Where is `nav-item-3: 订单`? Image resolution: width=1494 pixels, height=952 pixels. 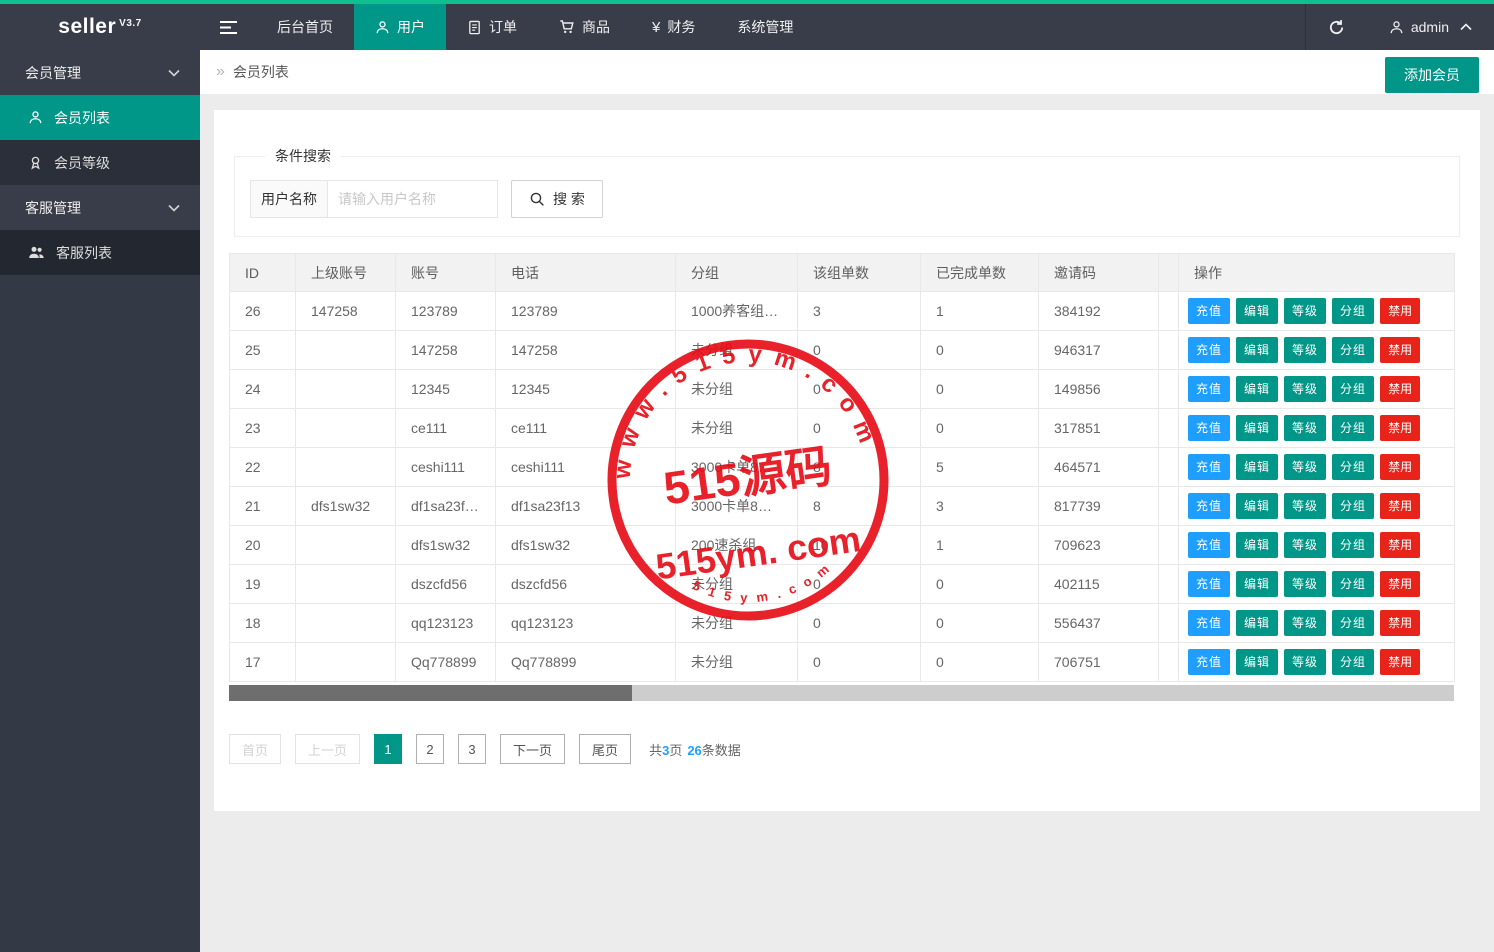 nav-item-3: 订单 is located at coordinates (492, 27).